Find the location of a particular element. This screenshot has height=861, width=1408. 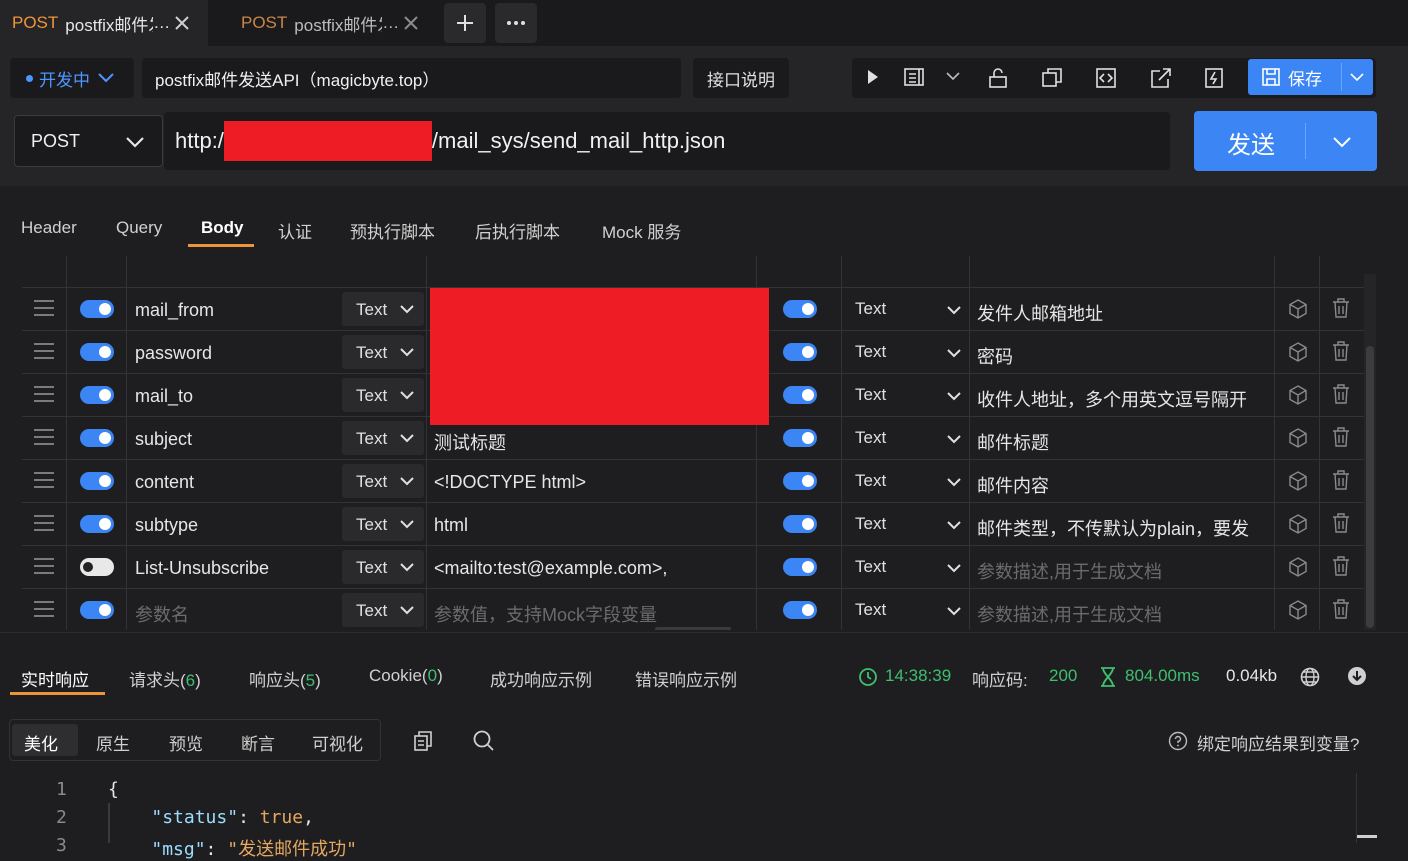

code-icon is located at coordinates (1106, 78).